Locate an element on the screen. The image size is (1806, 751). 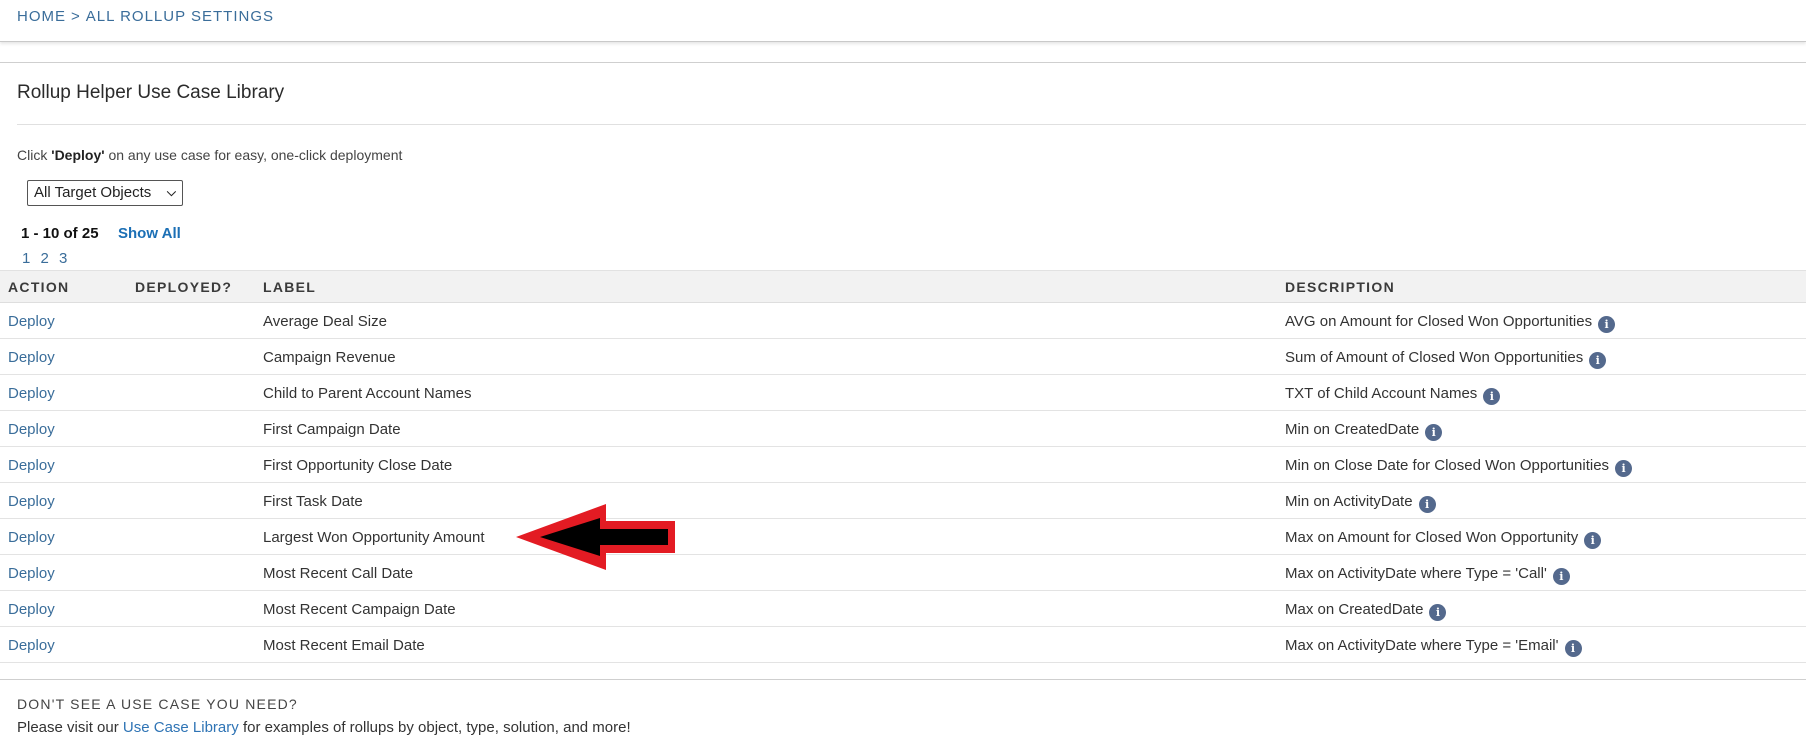
breadcrumb-bar: HOME > ALL ROLLUP SETTINGS is located at coordinates (903, 21).